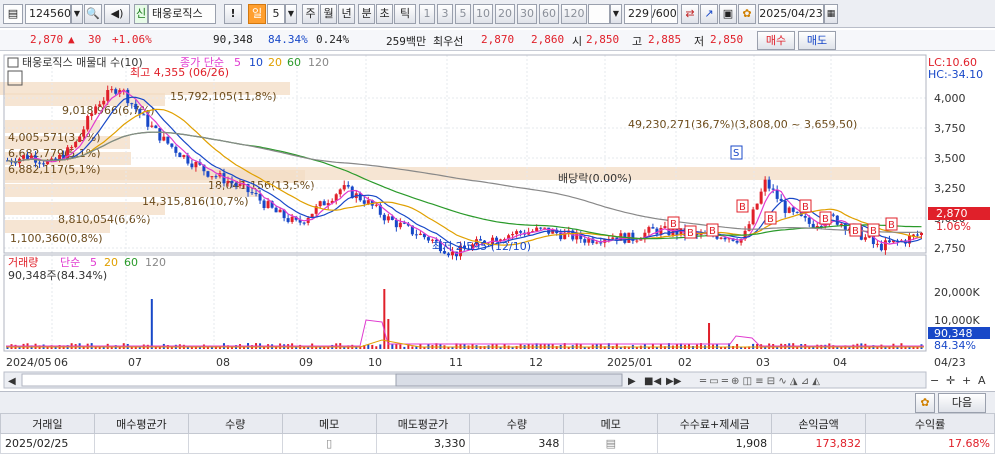 This screenshot has width=995, height=455. Describe the element at coordinates (483, 14) in the screenshot. I see `interval-10-button: 10` at that location.